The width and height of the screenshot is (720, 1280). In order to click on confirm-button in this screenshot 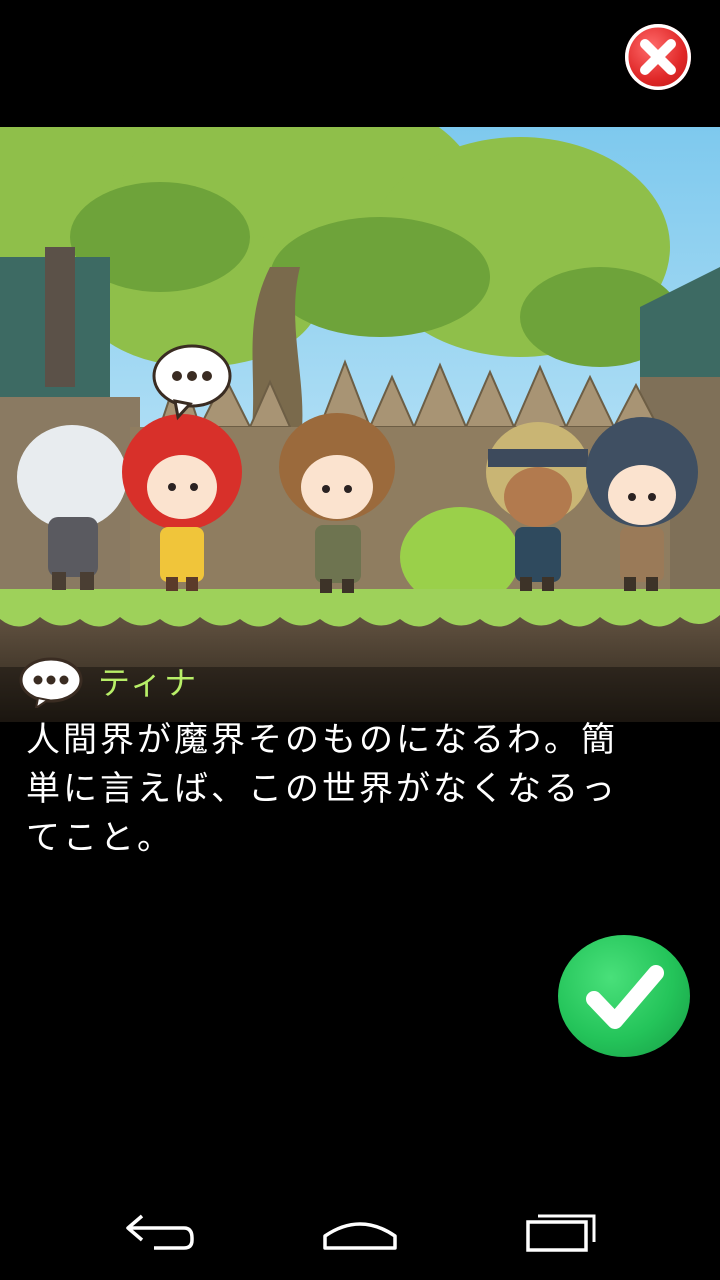, I will do `click(624, 996)`.